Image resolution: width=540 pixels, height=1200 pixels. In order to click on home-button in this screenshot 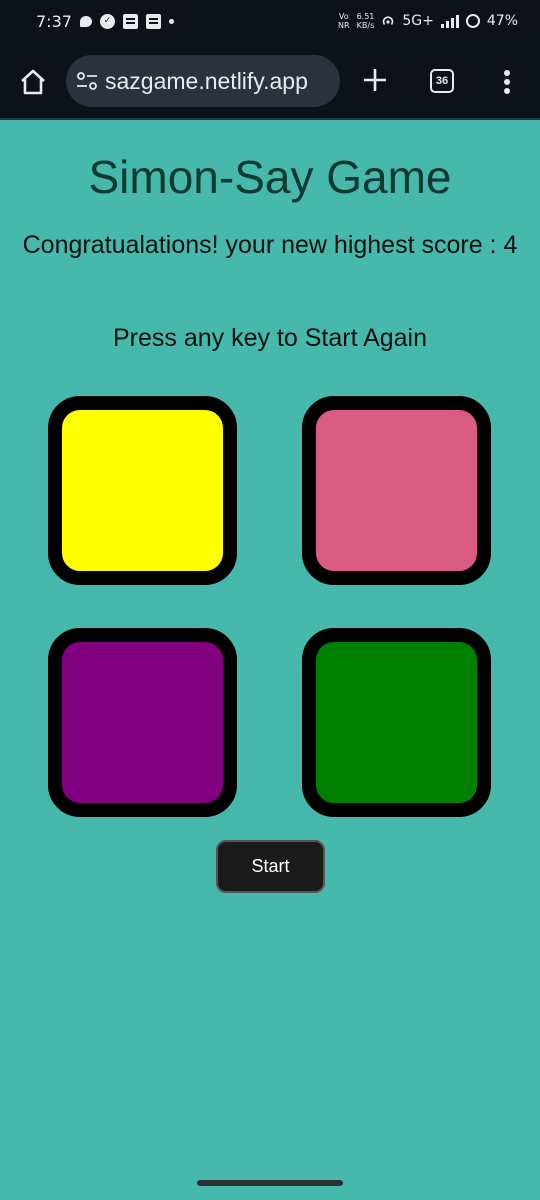, I will do `click(33, 82)`.